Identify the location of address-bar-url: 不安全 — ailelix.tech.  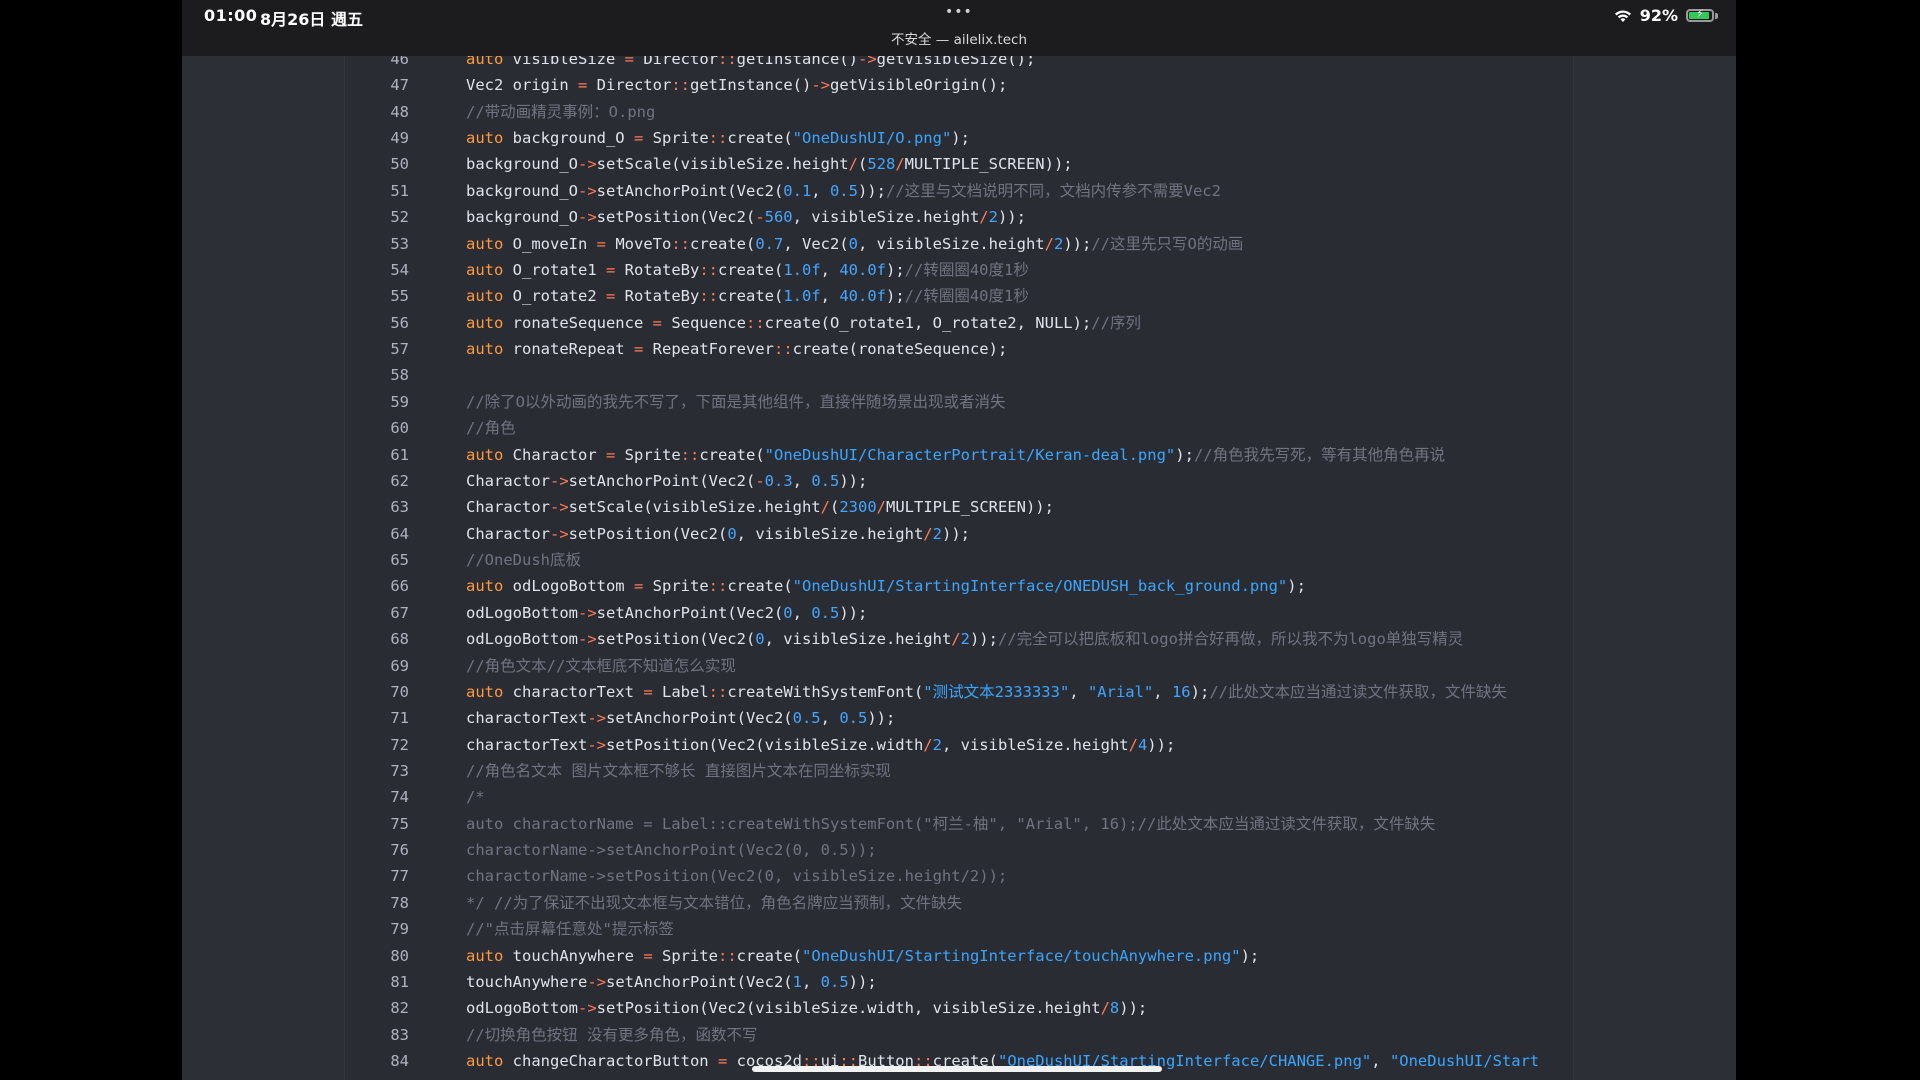
(959, 38).